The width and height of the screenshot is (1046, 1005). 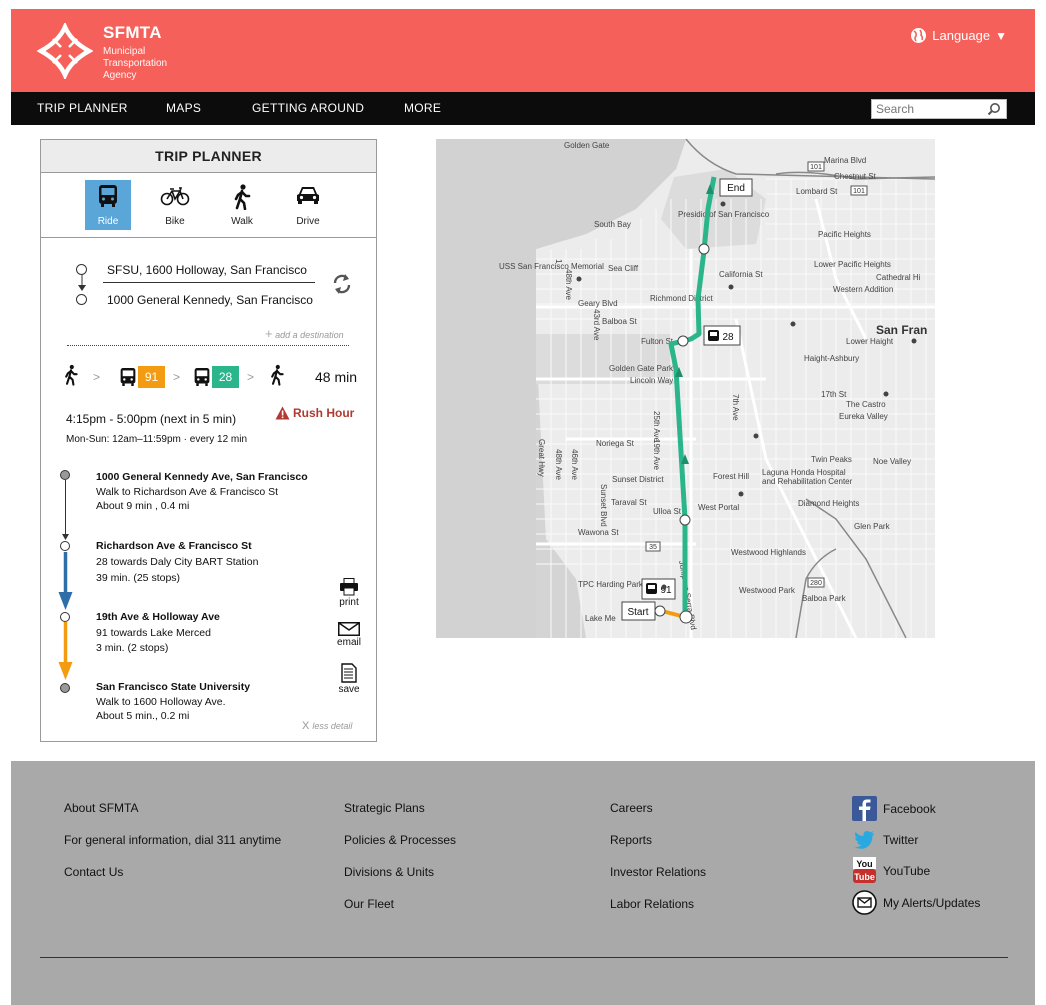 What do you see at coordinates (82, 108) in the screenshot?
I see `nav-trip-planner: TRIP PLANNER` at bounding box center [82, 108].